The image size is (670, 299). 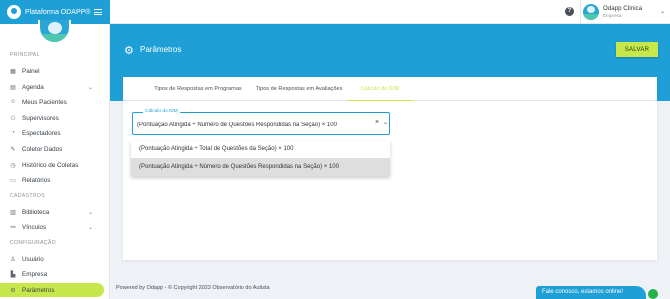 I want to click on brand-name: Plataforma ODAPP®, so click(x=58, y=12).